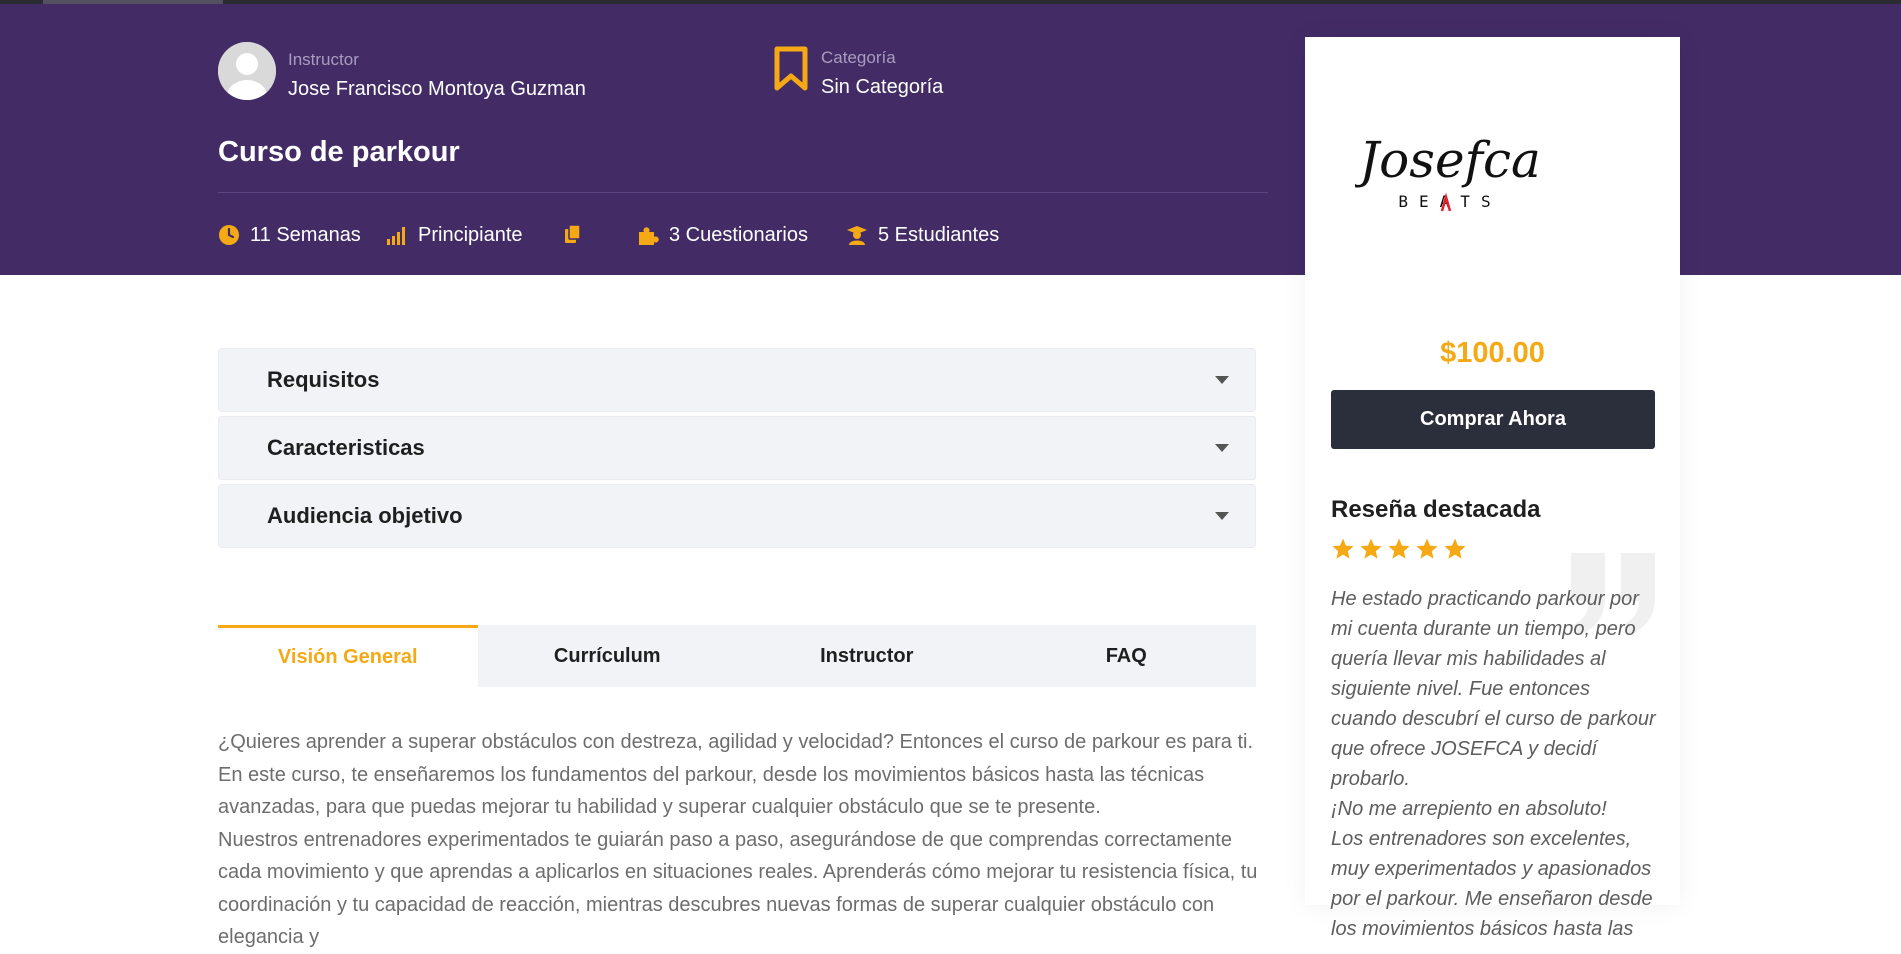 The width and height of the screenshot is (1901, 954). Describe the element at coordinates (437, 89) in the screenshot. I see `instructor-name: Jose Francisco Montoya Guzman` at that location.